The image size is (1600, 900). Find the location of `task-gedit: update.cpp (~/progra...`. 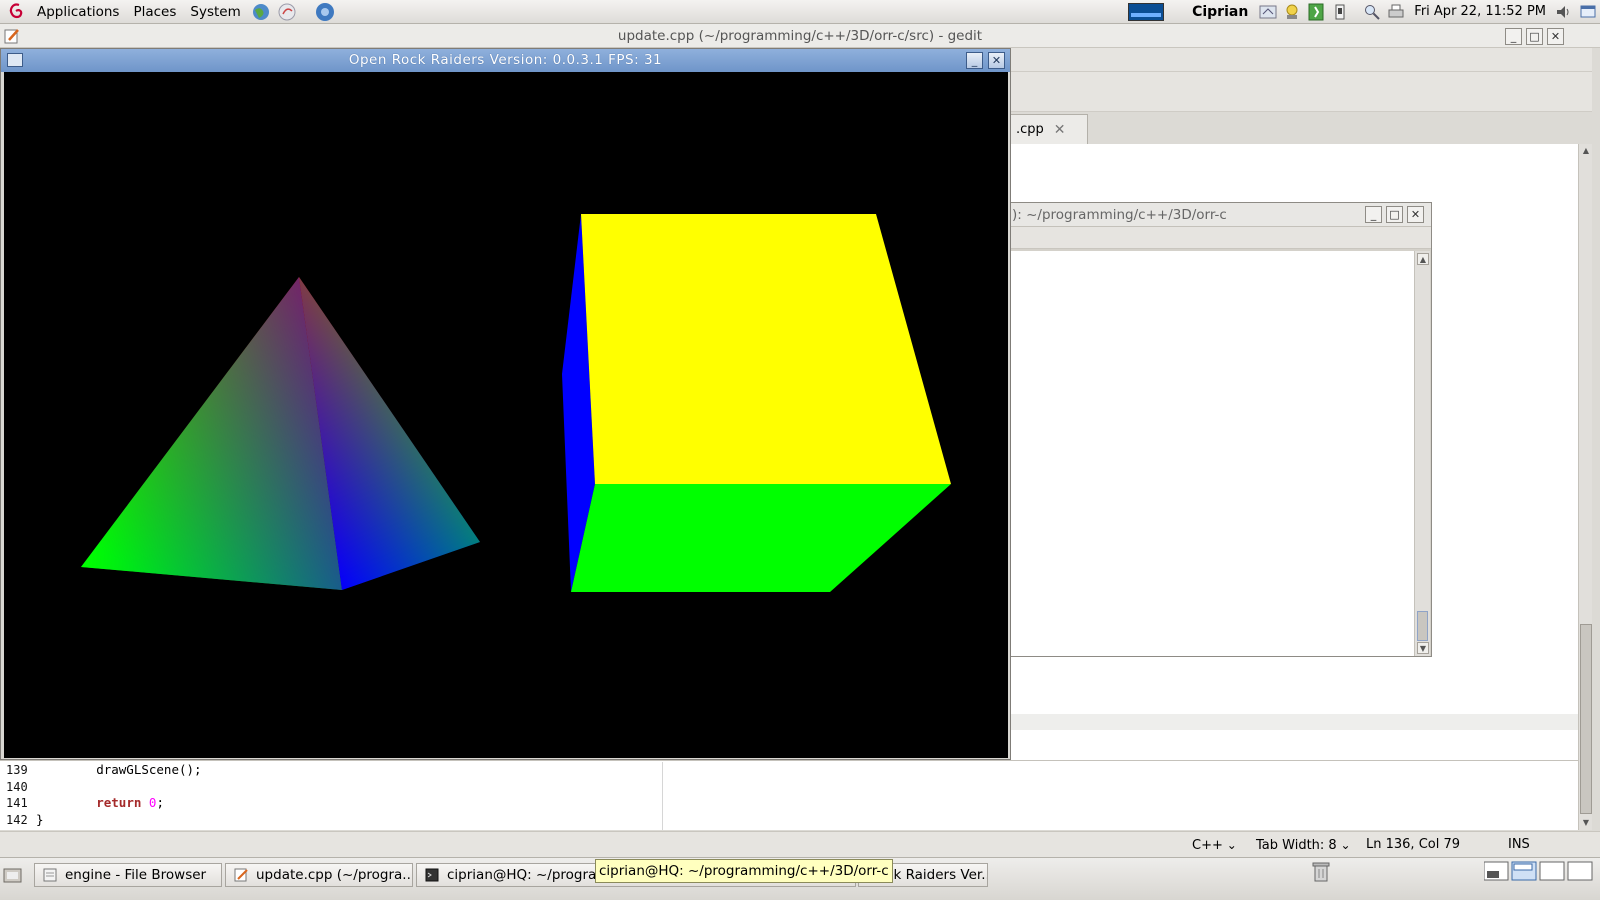

task-gedit: update.cpp (~/progra... is located at coordinates (319, 875).